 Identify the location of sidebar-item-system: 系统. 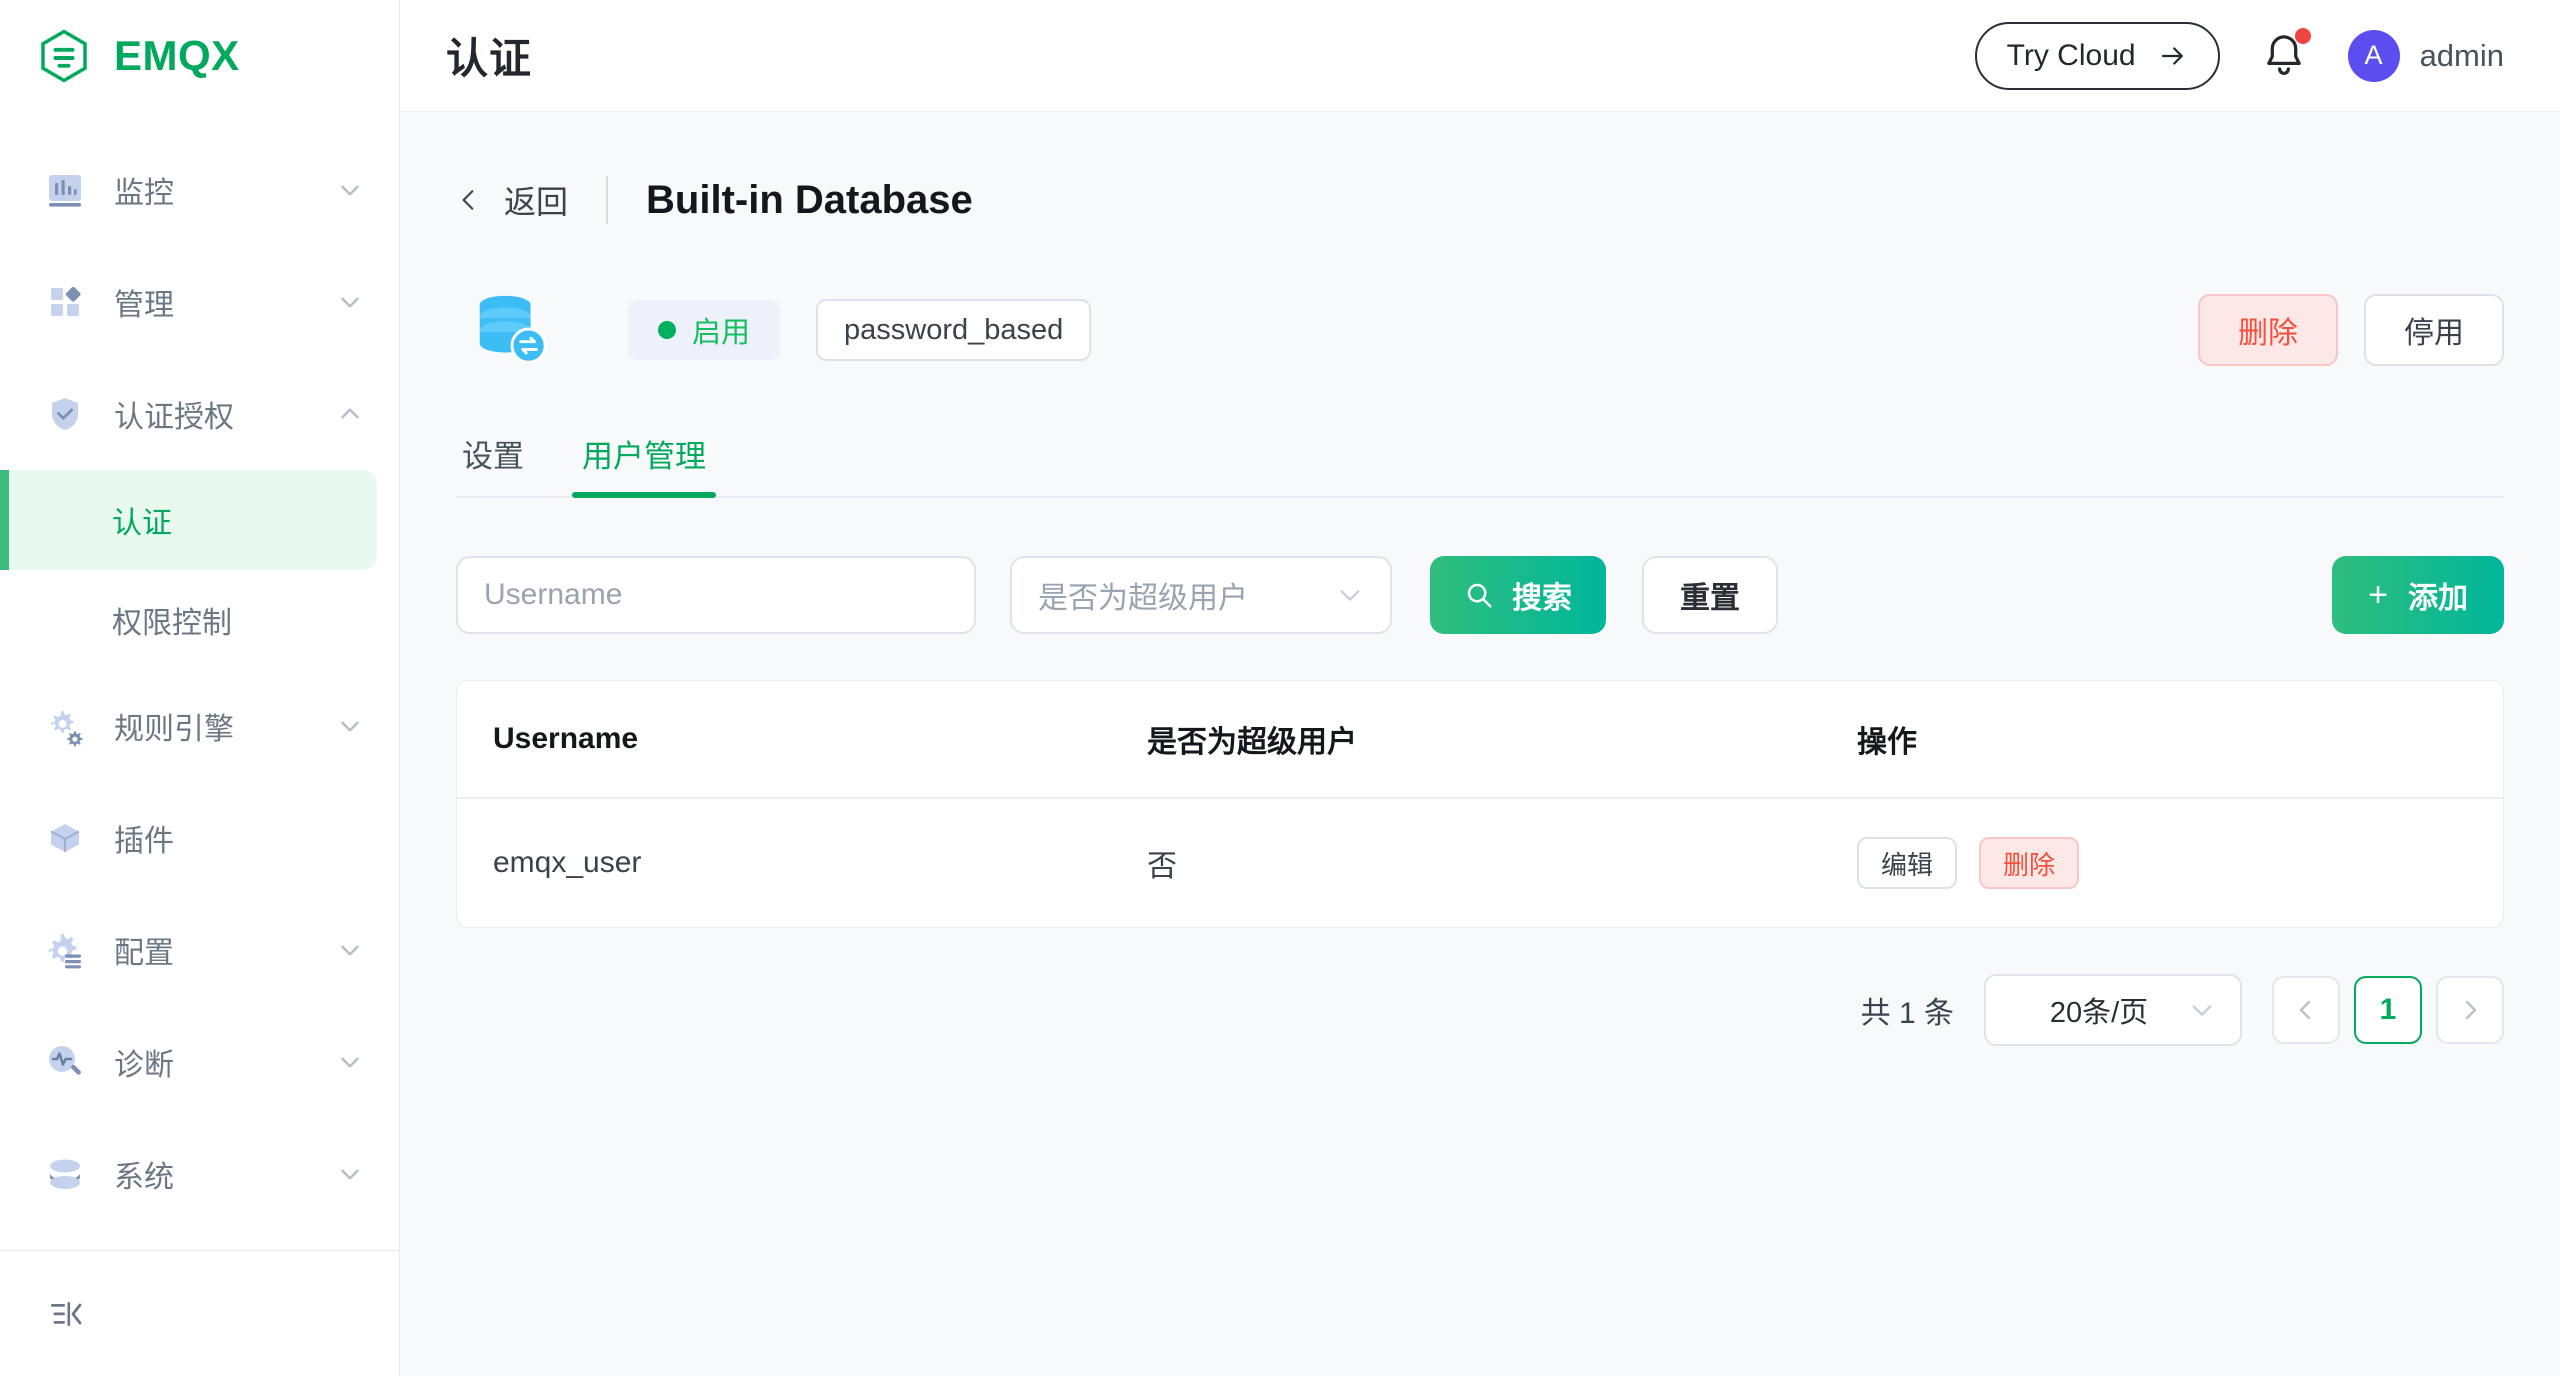
(199, 1174).